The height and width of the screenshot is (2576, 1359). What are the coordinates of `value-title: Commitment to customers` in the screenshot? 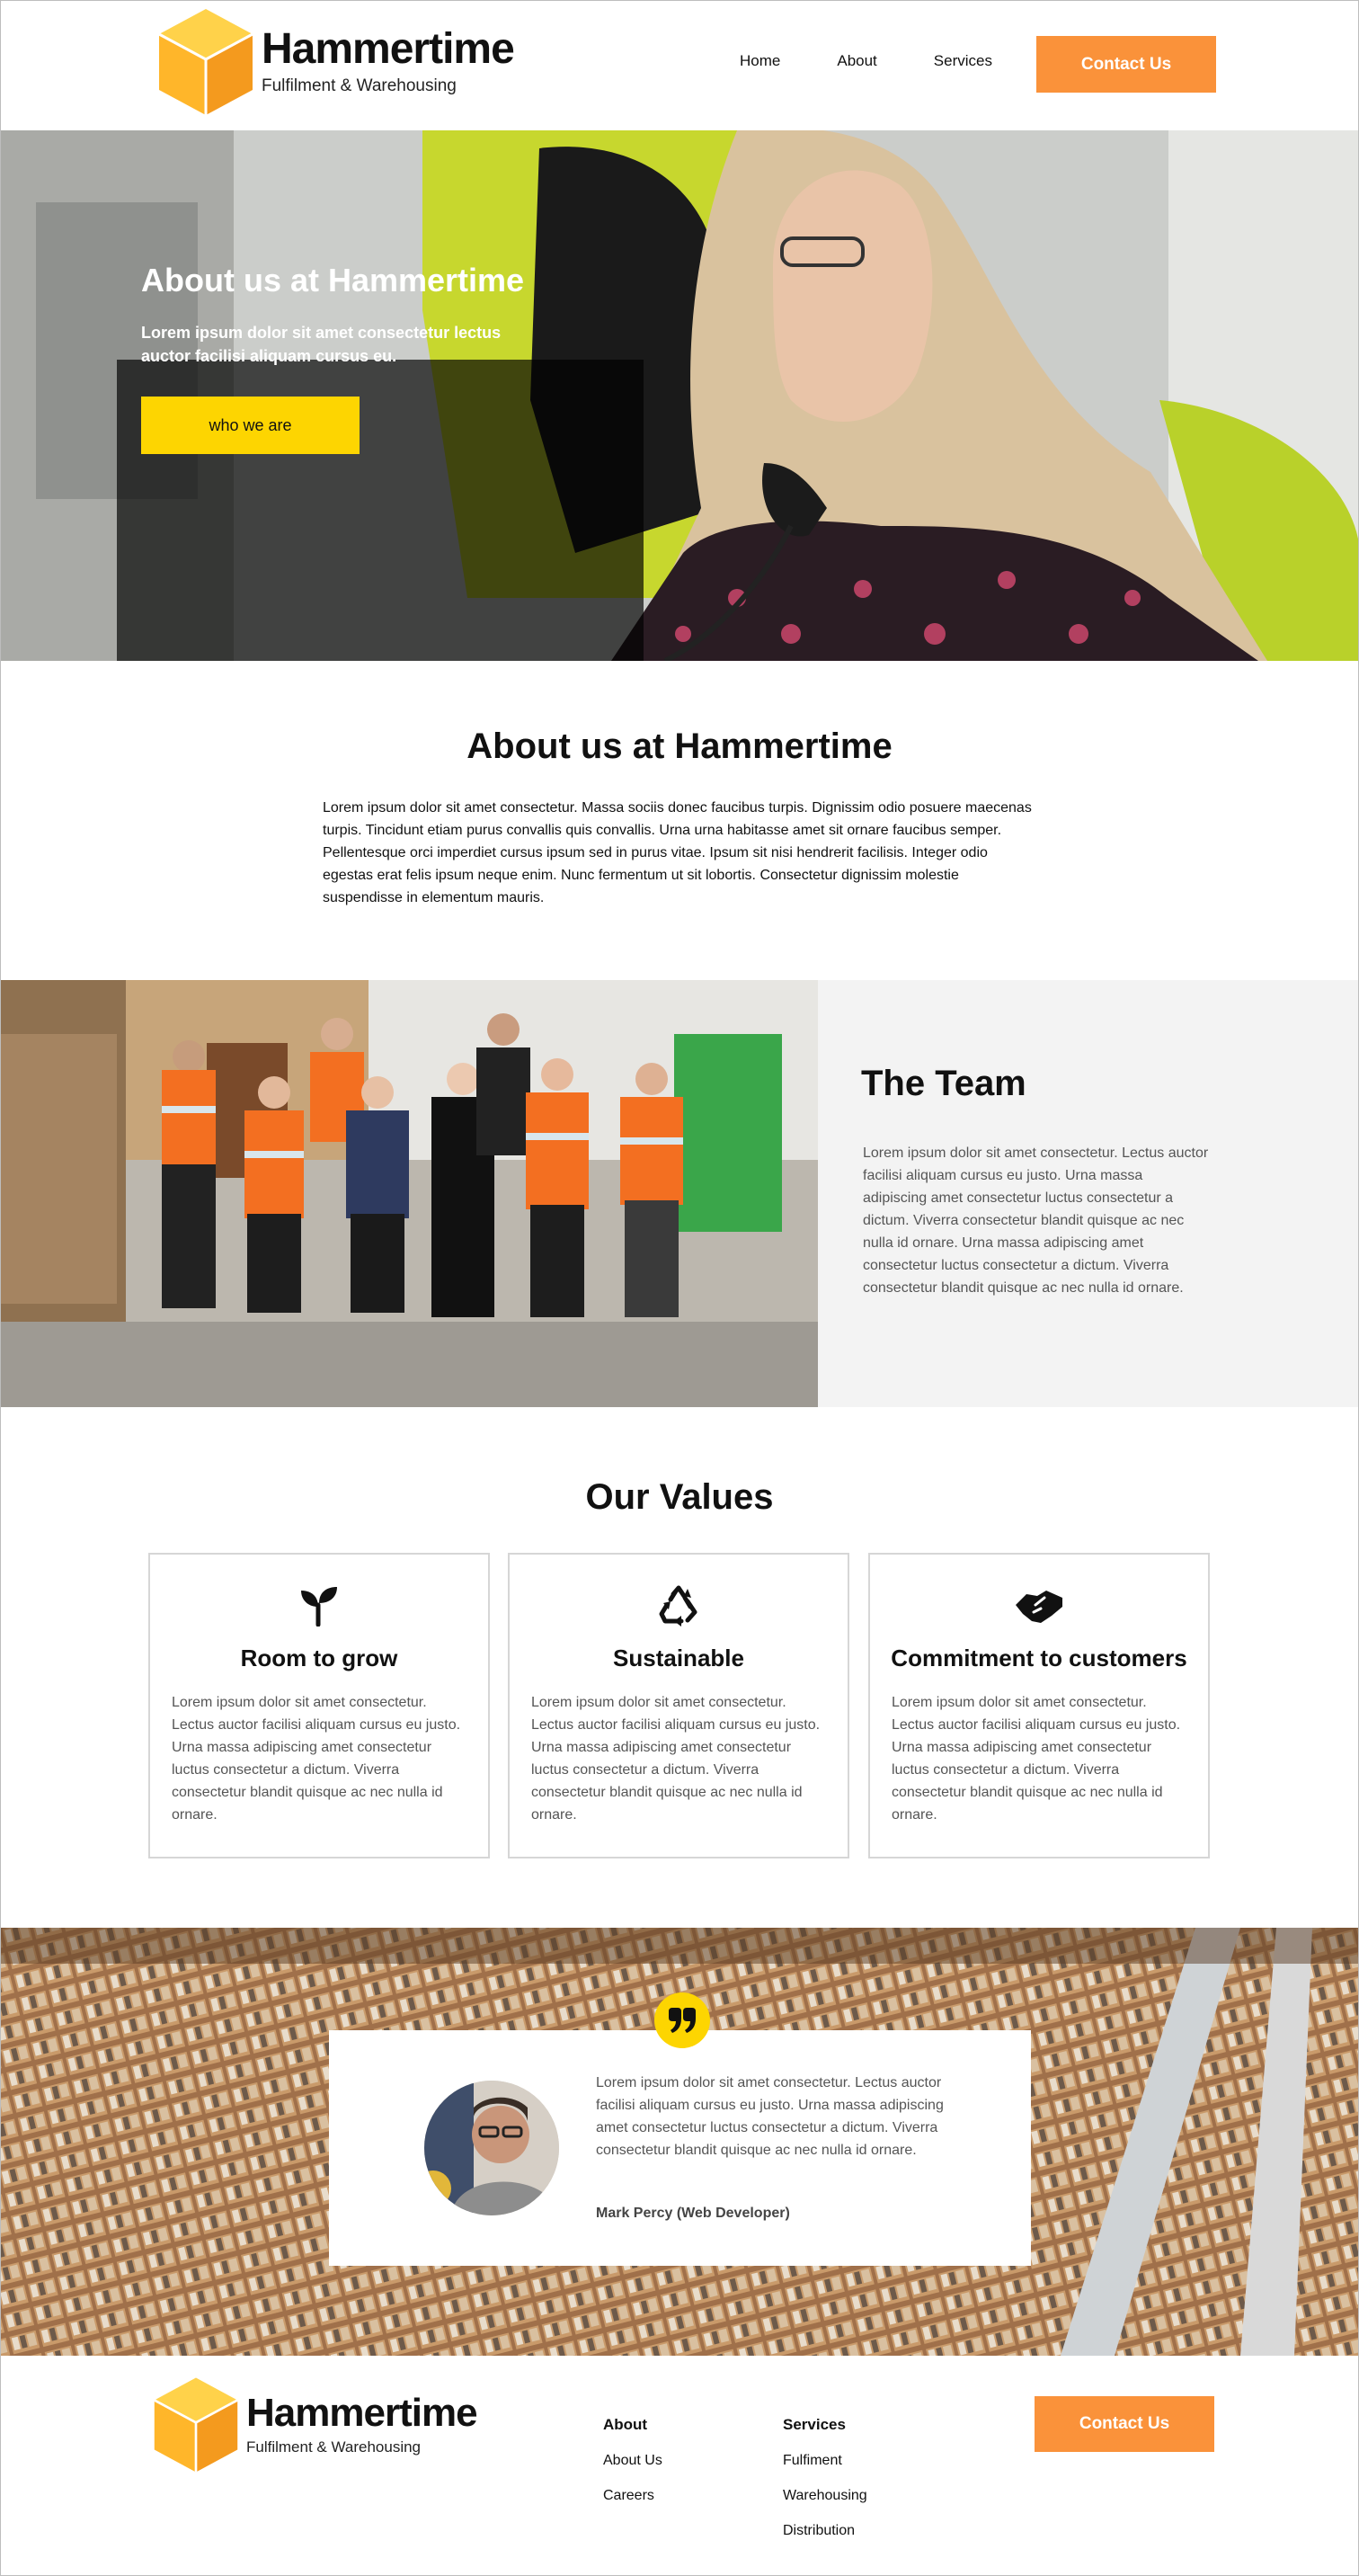 It's located at (1039, 1658).